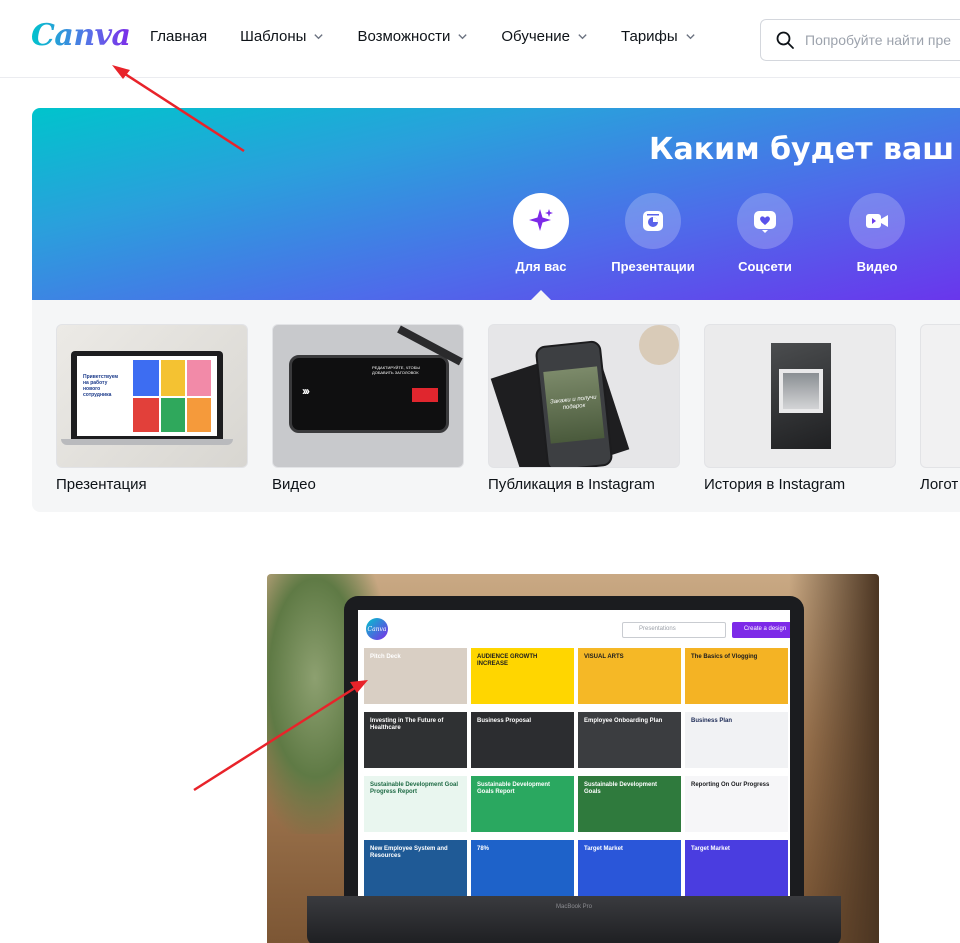  I want to click on design-type-instagram-story: История в Instagram, so click(800, 408).